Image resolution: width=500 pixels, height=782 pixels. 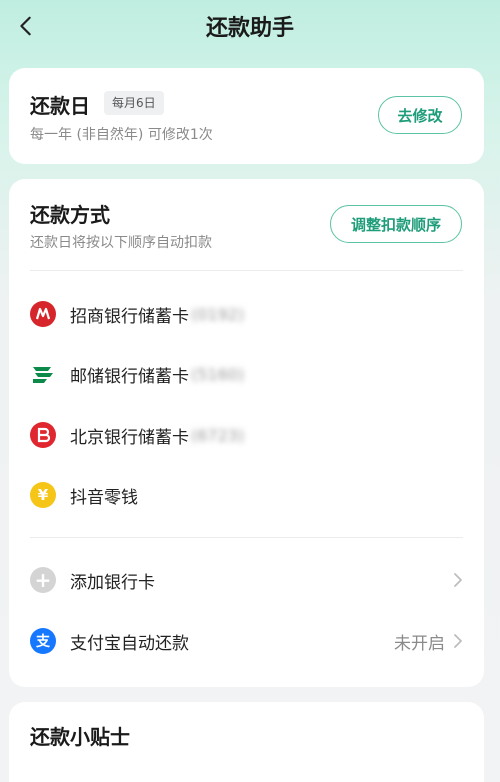 I want to click on page-title: 还款助手, so click(x=249, y=28).